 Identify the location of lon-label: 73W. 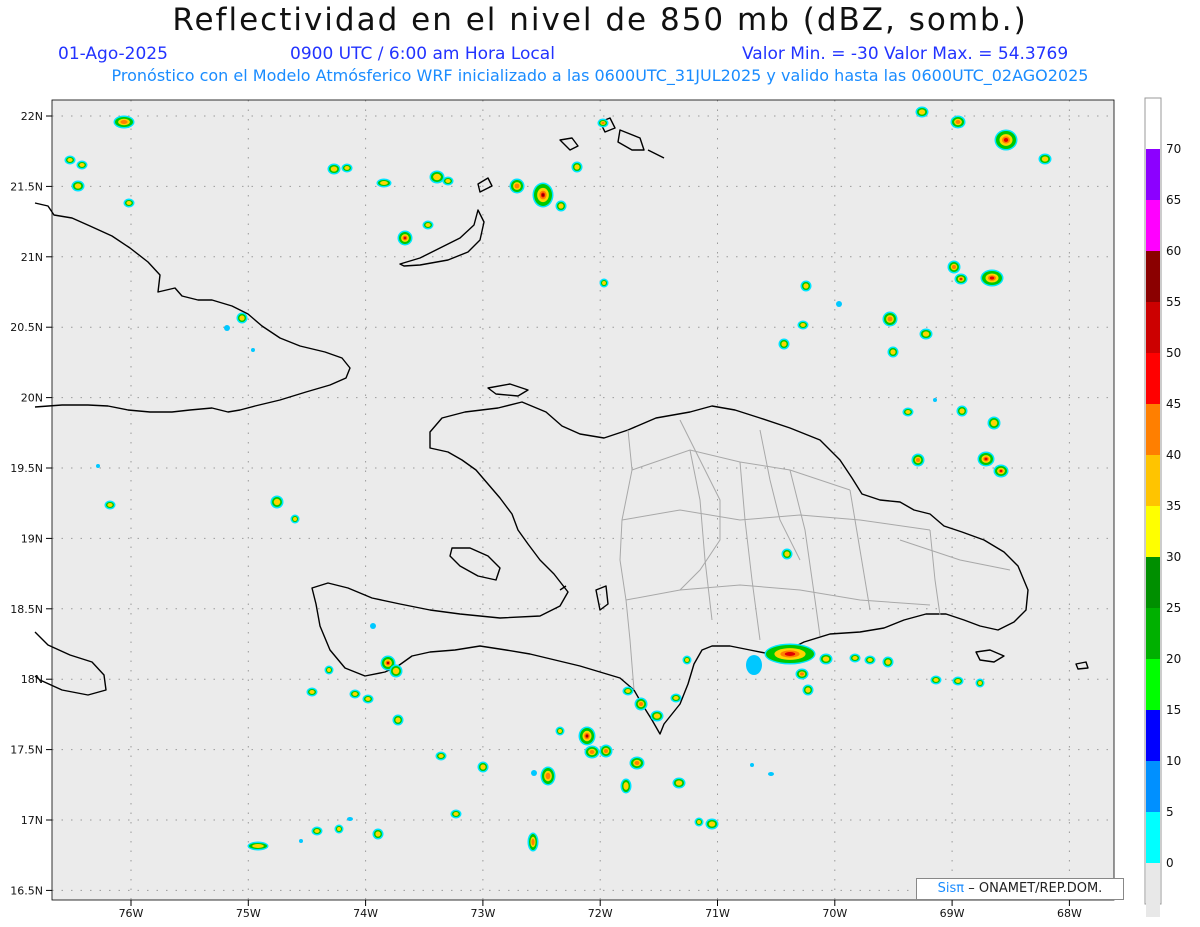
(482, 913).